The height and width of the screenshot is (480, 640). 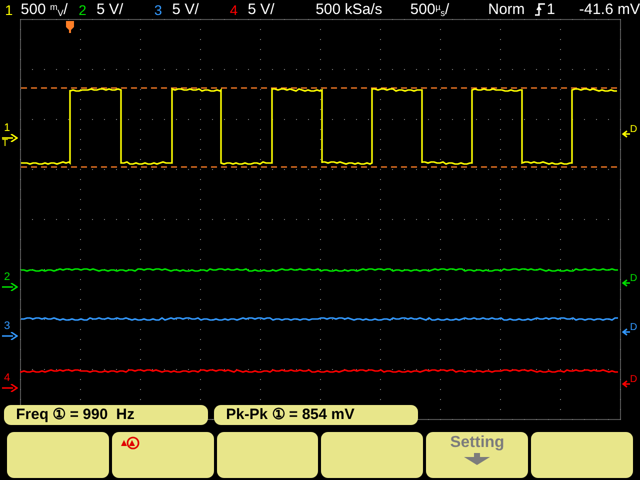 What do you see at coordinates (551, 9) in the screenshot?
I see `trigger-source: 1` at bounding box center [551, 9].